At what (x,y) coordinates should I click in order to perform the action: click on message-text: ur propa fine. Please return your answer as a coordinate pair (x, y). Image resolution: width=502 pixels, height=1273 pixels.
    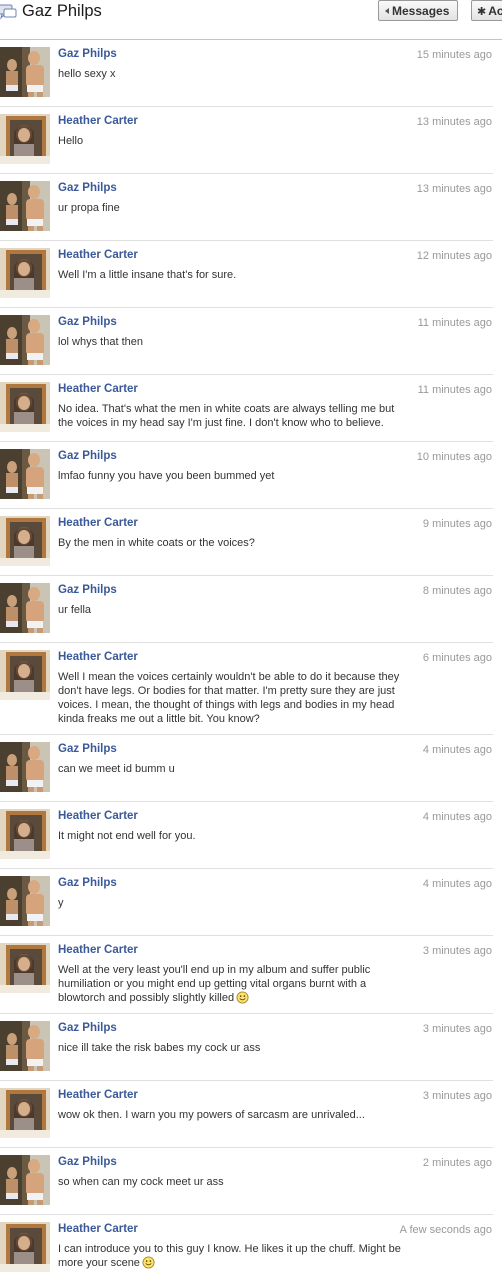
    Looking at the image, I should click on (89, 208).